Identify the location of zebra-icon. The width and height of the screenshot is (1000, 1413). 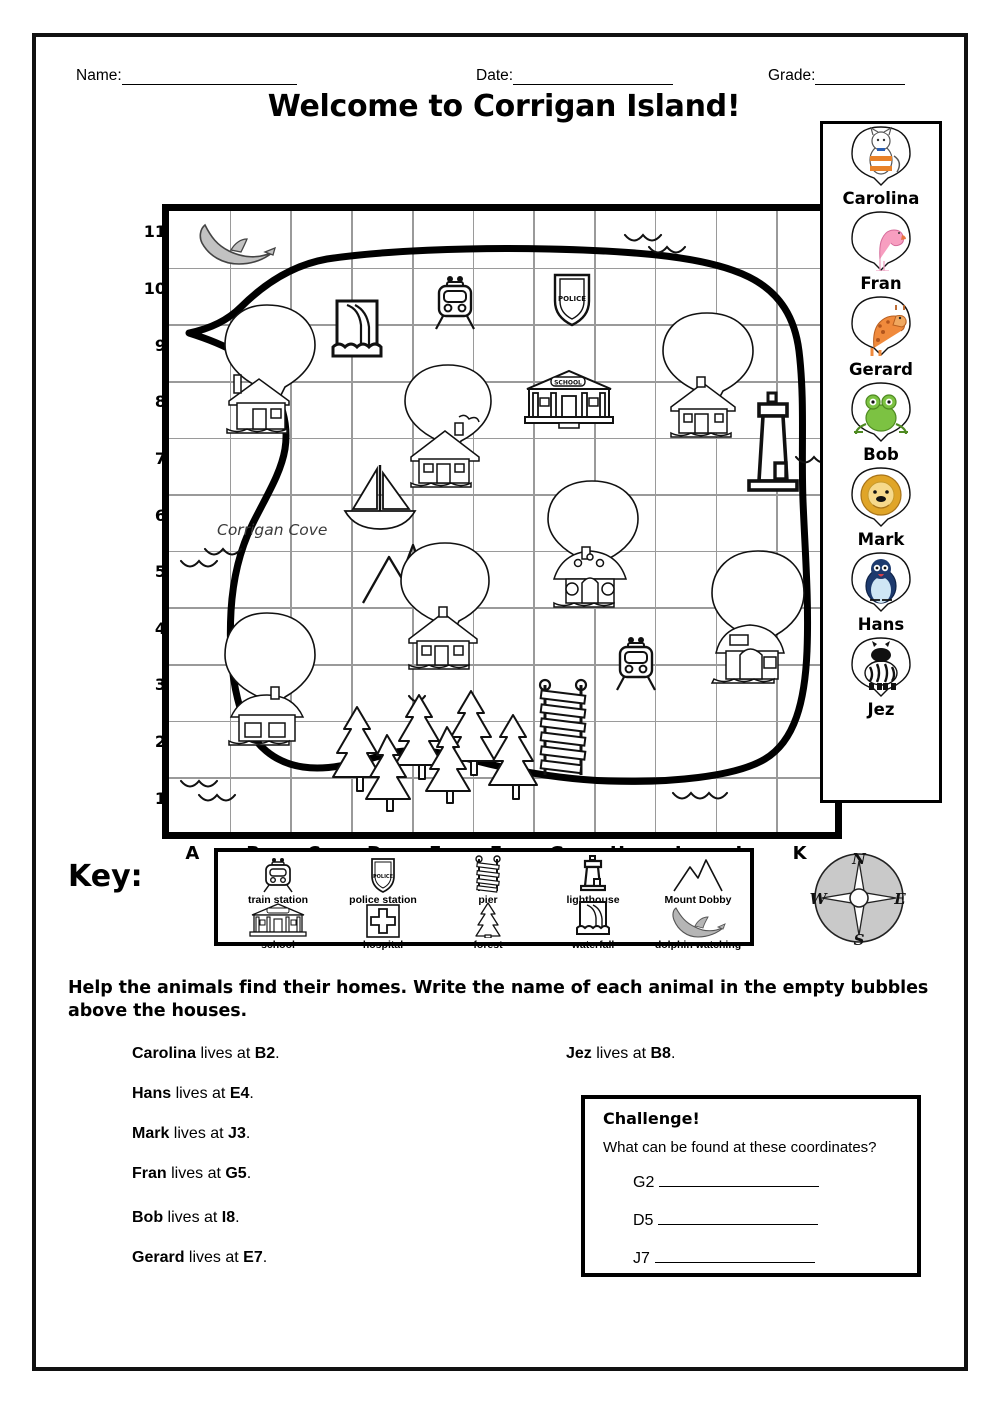
(881, 667).